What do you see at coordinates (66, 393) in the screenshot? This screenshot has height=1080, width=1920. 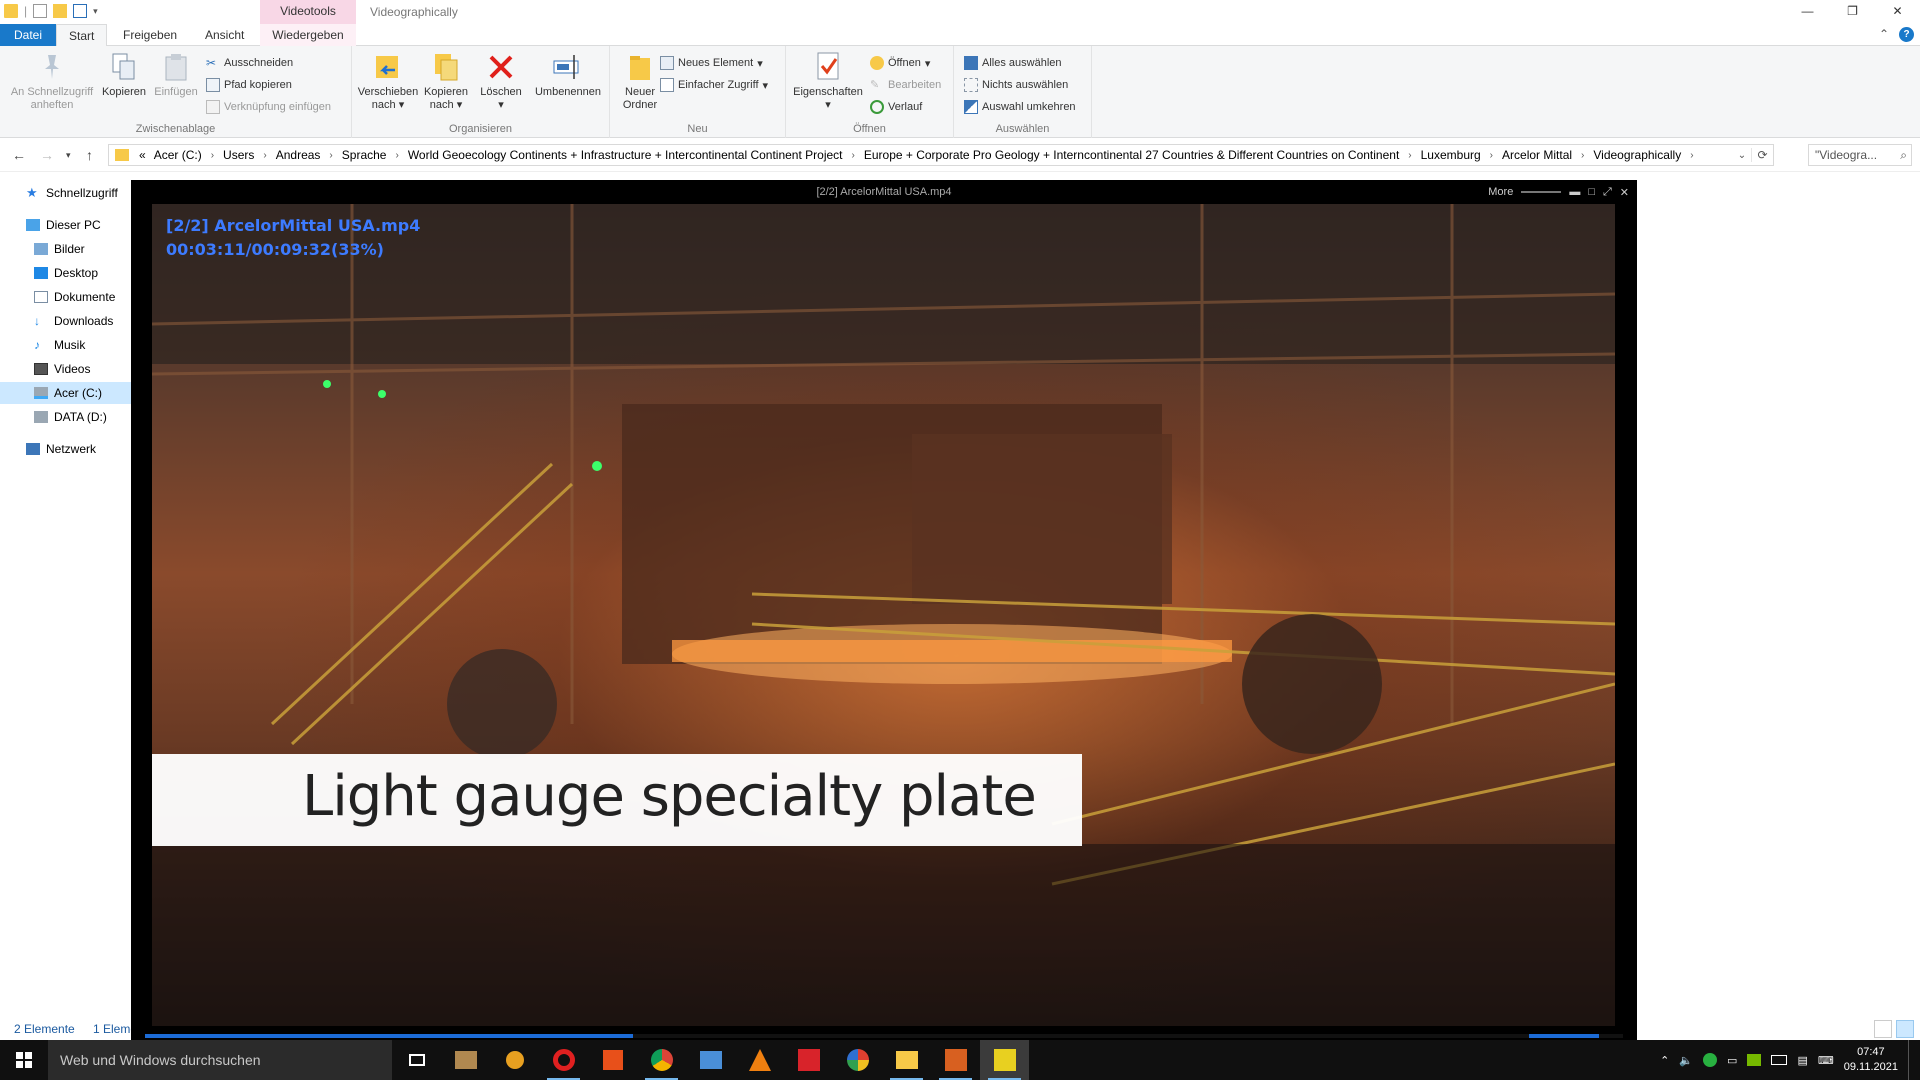 I see `nav-item-drive-c: Acer (C:)` at bounding box center [66, 393].